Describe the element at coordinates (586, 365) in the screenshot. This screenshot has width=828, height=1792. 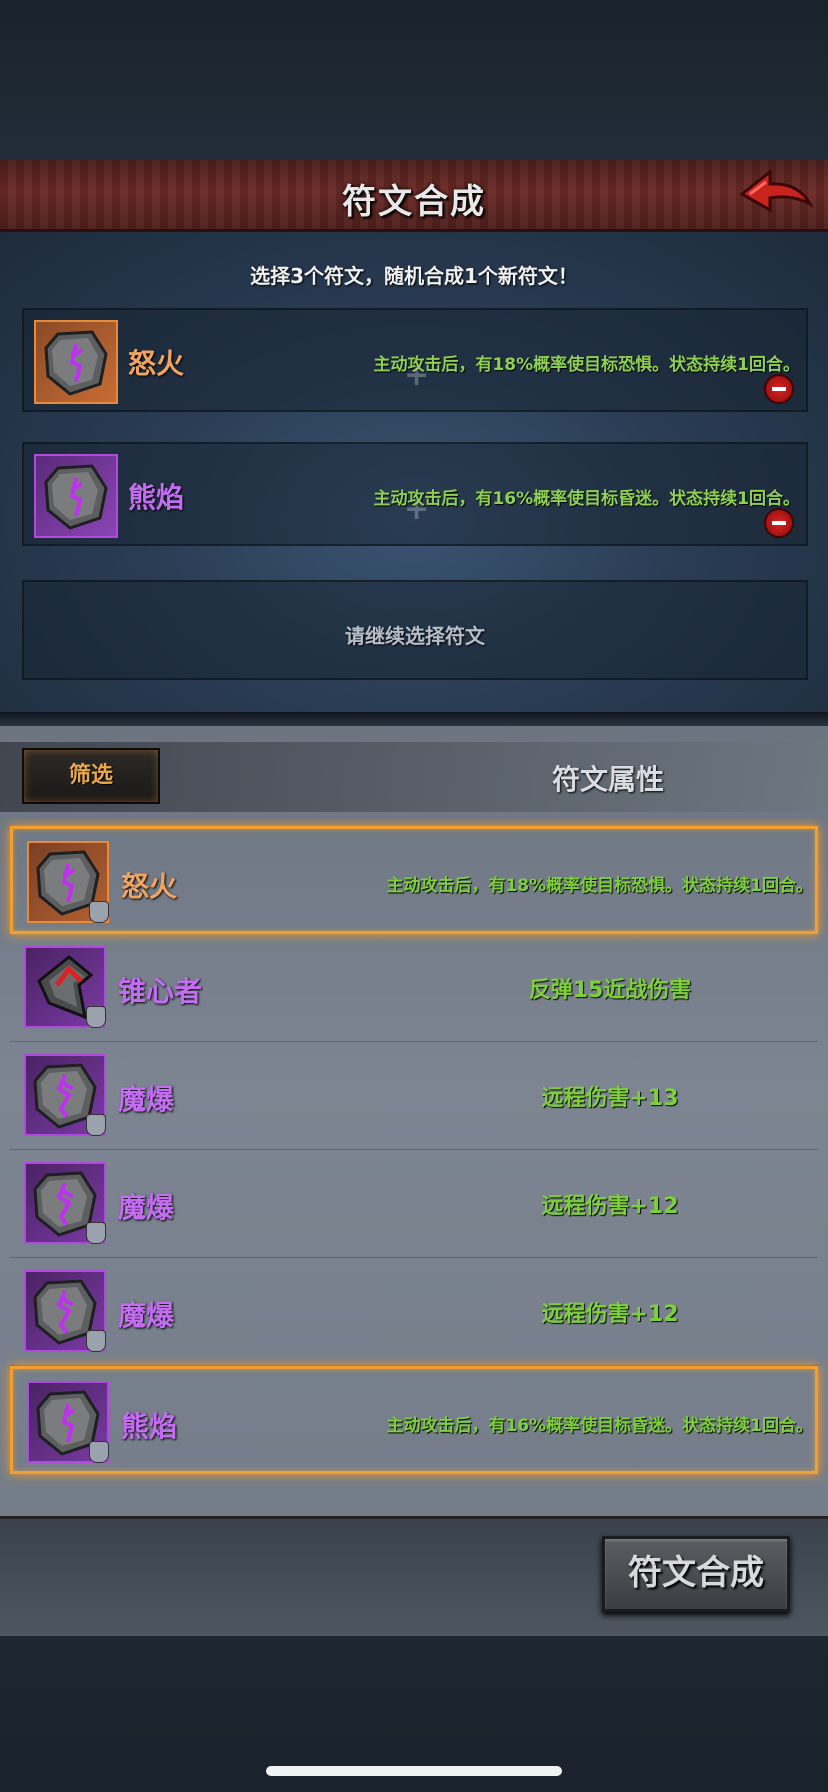
I see `slot-rune-desc: 主动攻击后，有18%概率使目标恐惧。状态持续1回合。` at that location.